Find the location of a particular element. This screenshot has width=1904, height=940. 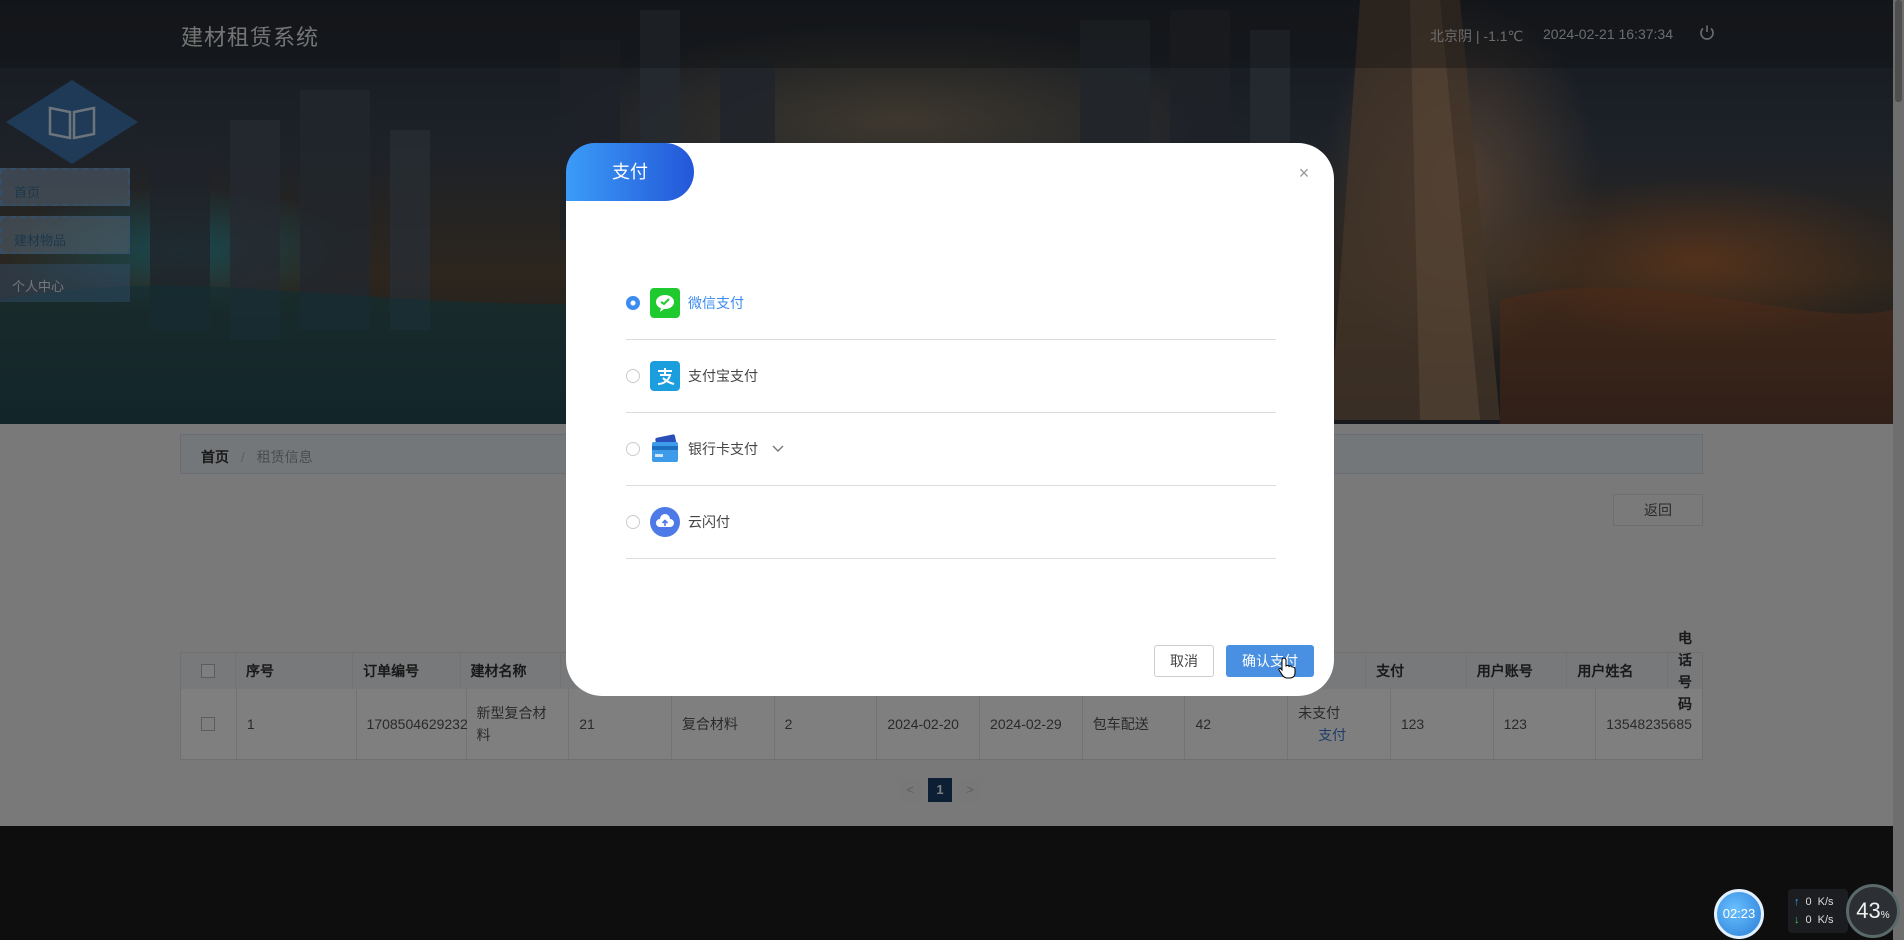

dialog-title: 支付 is located at coordinates (630, 172).